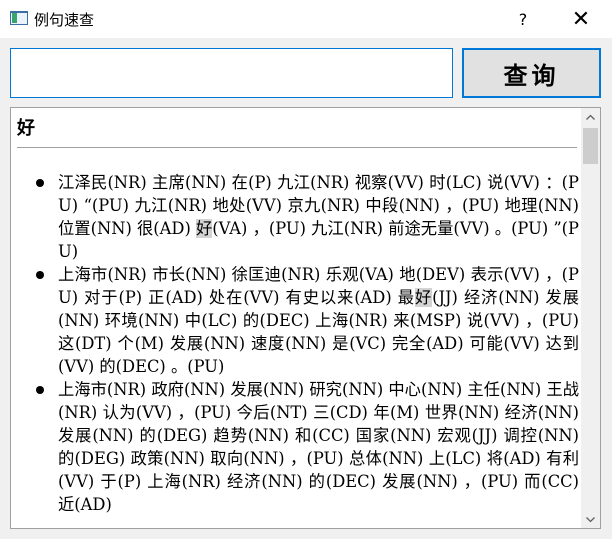  I want to click on search-input, so click(231, 73).